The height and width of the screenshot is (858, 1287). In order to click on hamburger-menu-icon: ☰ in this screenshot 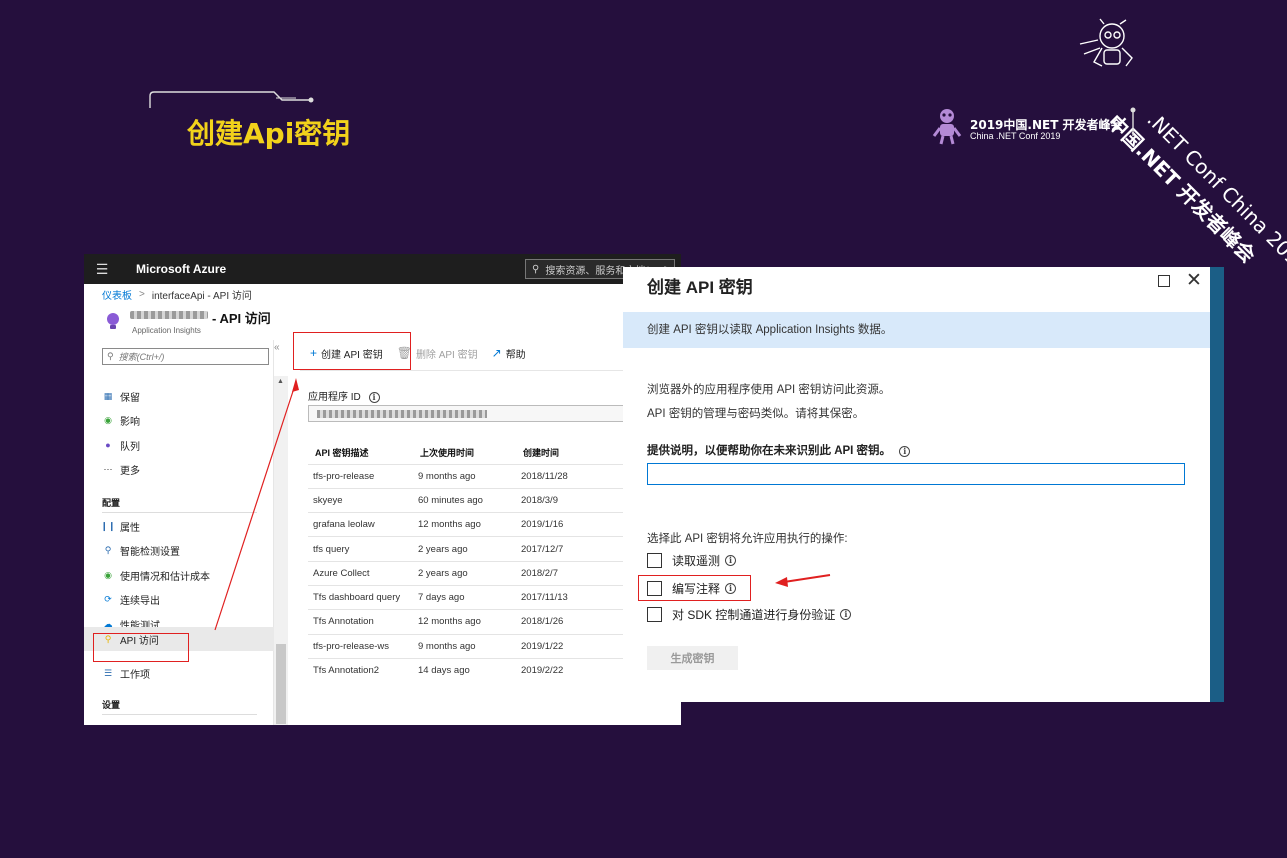, I will do `click(102, 269)`.